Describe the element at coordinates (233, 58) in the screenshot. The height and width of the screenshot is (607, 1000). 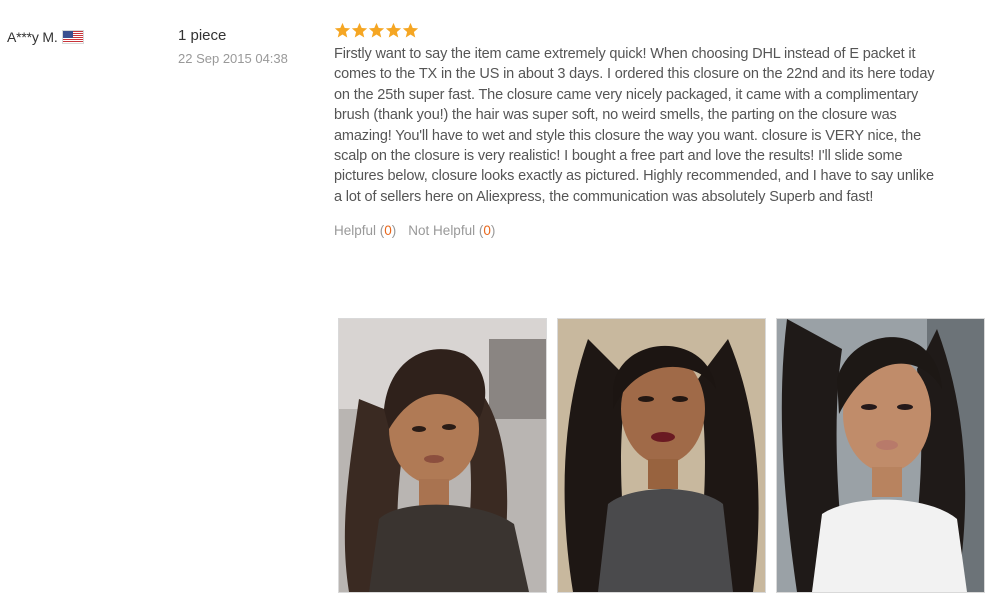
I see `review-date: 22 Sep 2015 04:38` at that location.